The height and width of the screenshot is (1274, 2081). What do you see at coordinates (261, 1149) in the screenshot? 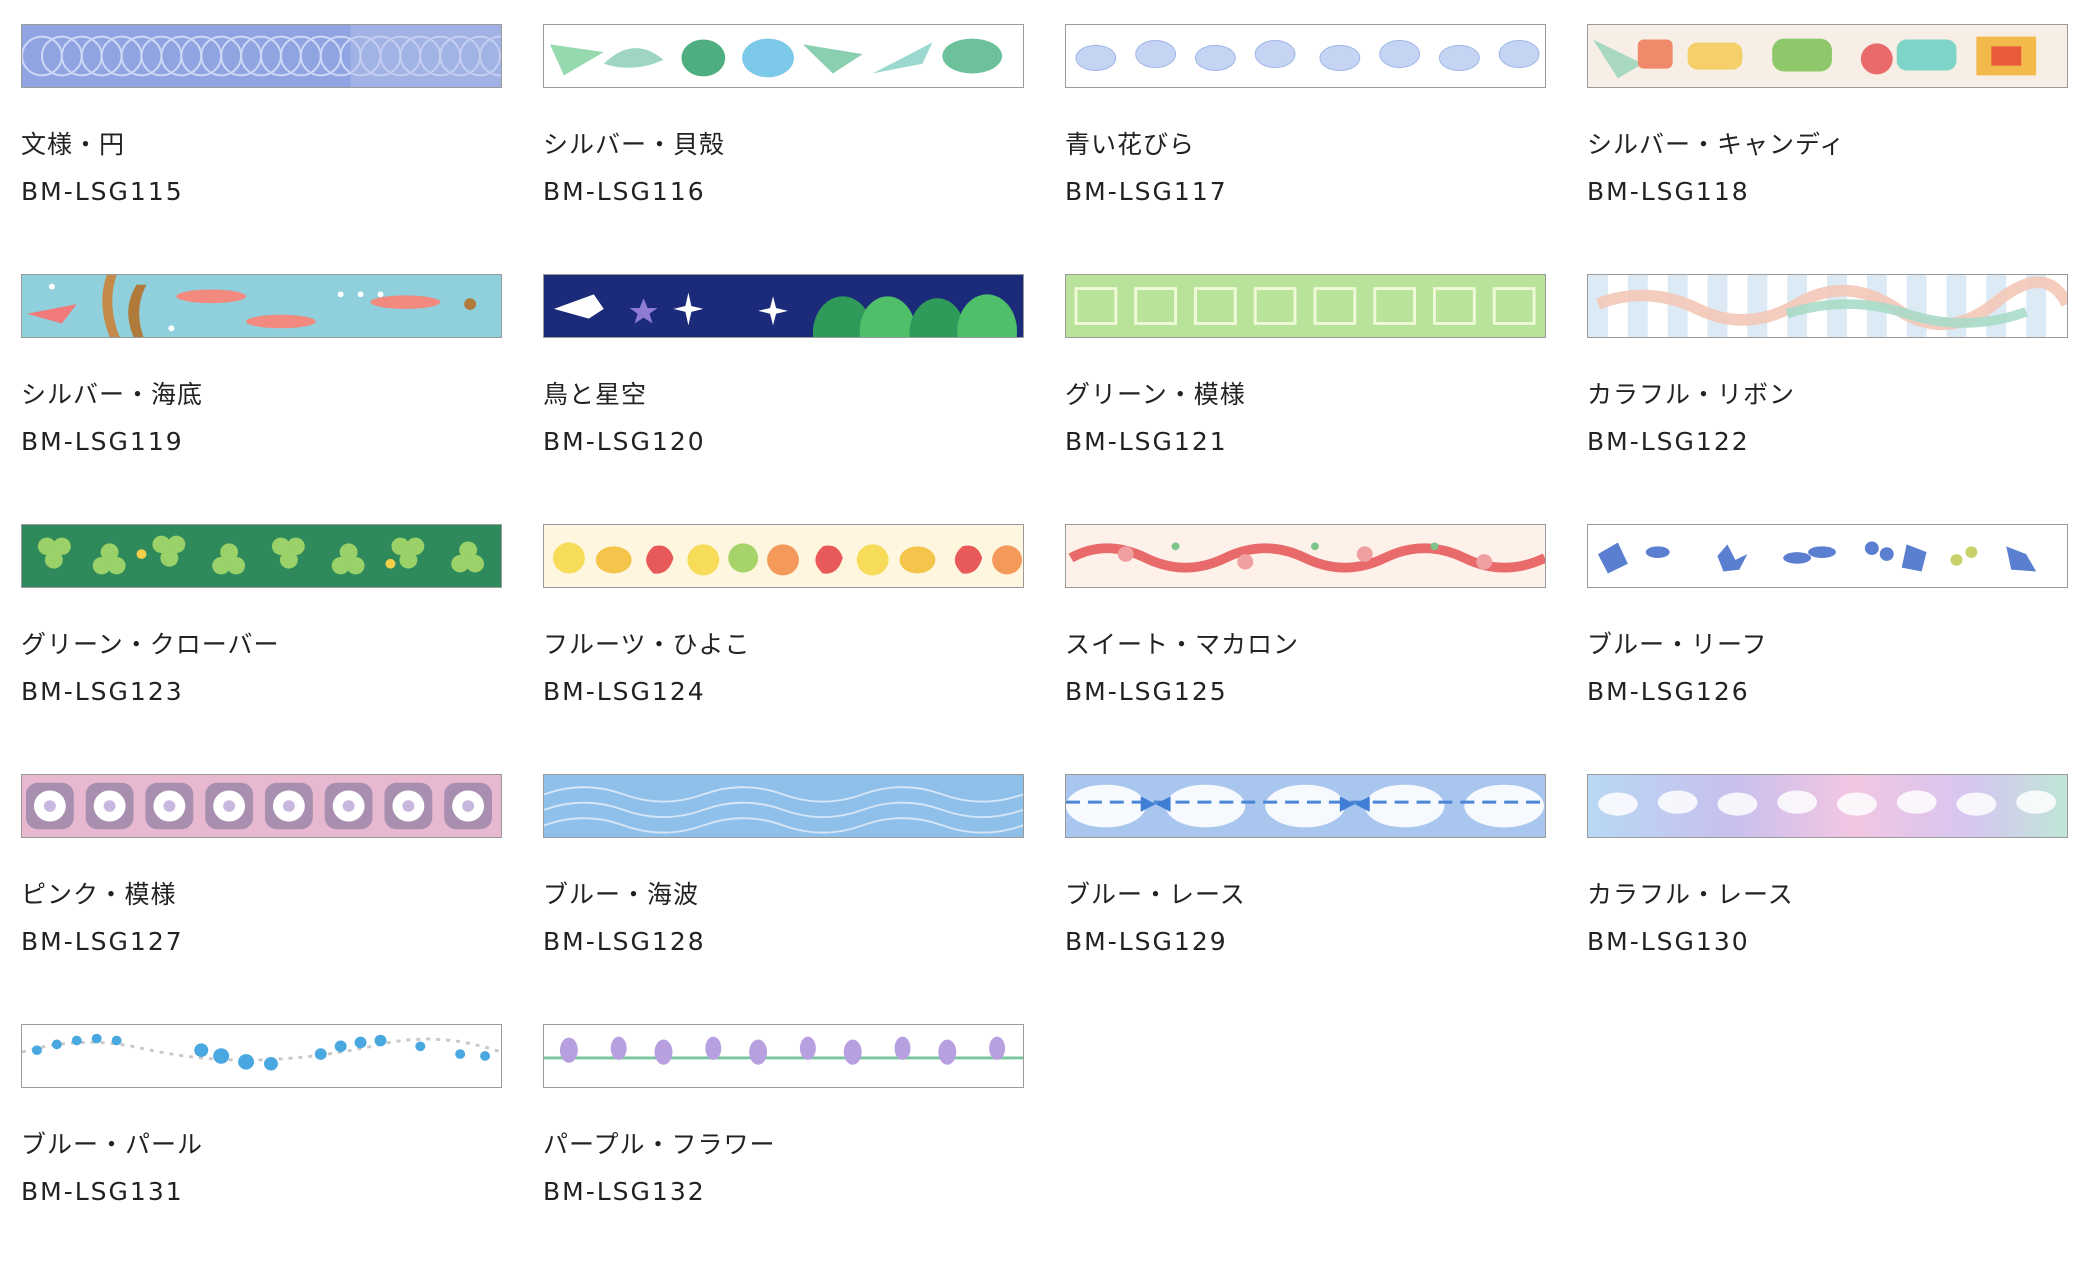
I see `product-item: ブルー・パール BM-LSG131` at bounding box center [261, 1149].